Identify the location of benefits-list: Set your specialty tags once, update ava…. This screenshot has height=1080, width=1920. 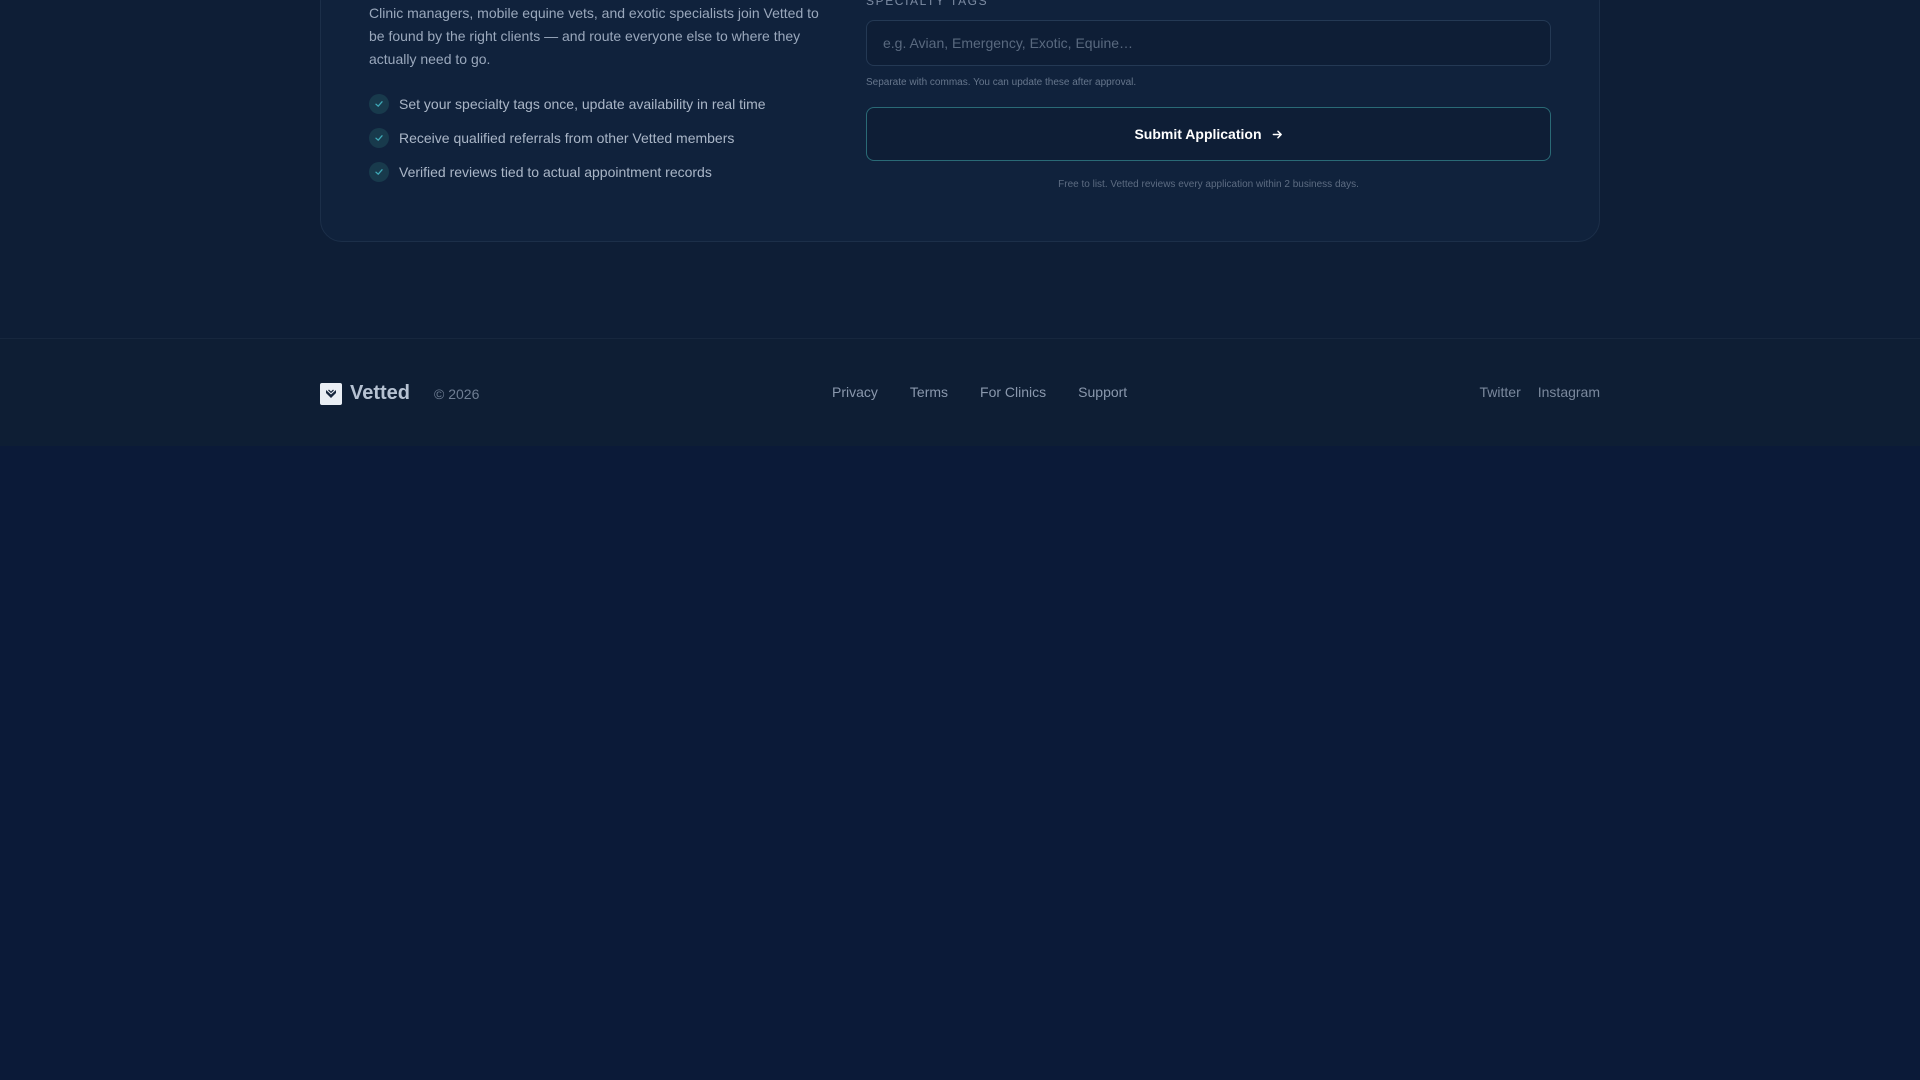
(567, 145).